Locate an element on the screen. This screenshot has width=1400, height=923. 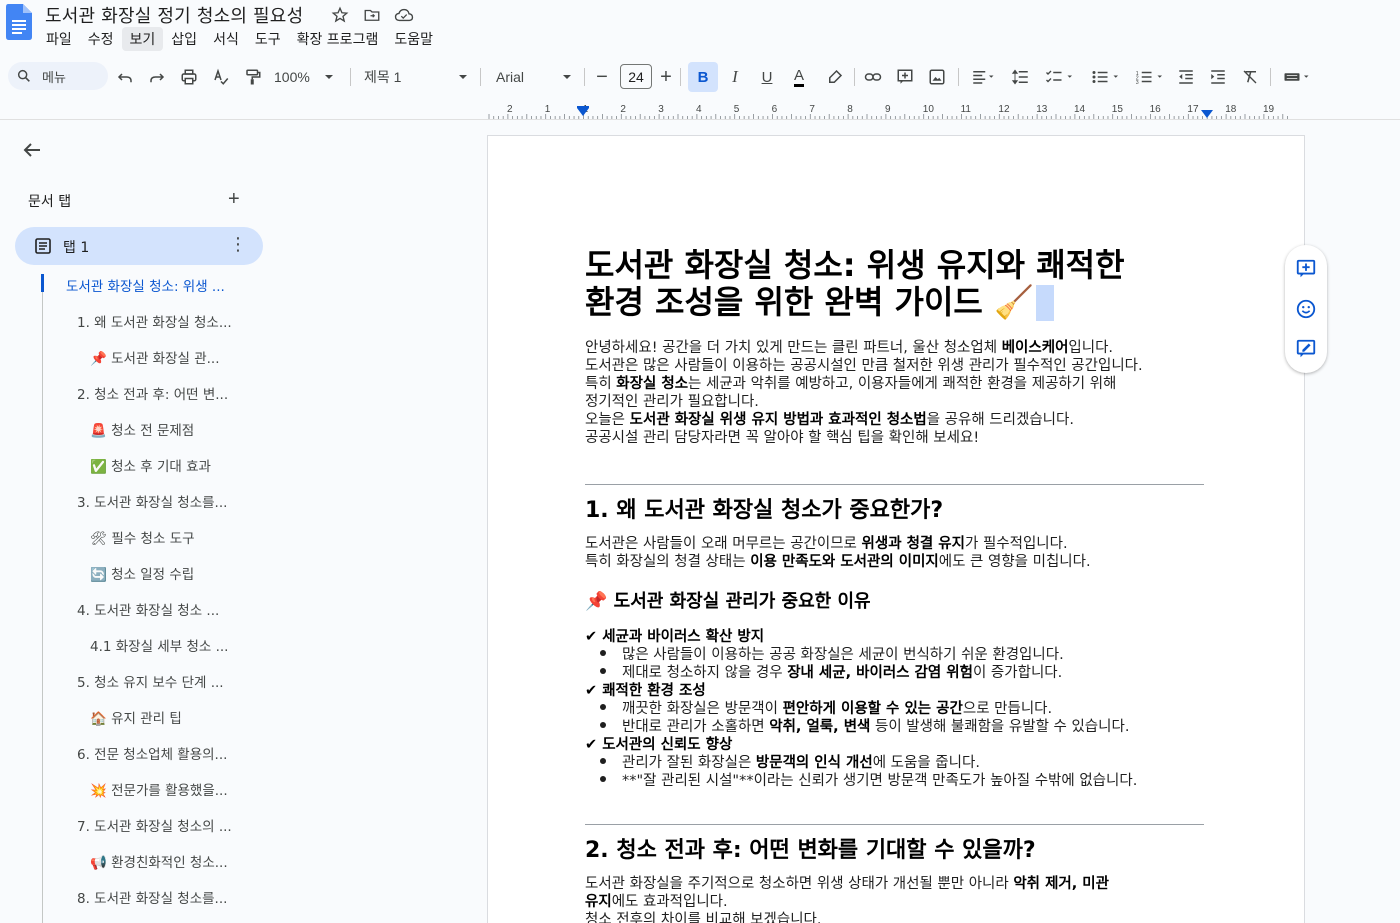
menu-bar: 파일 수정 보기 삽입 서식 도구 확장 프로그램 도움말 is located at coordinates (239, 39).